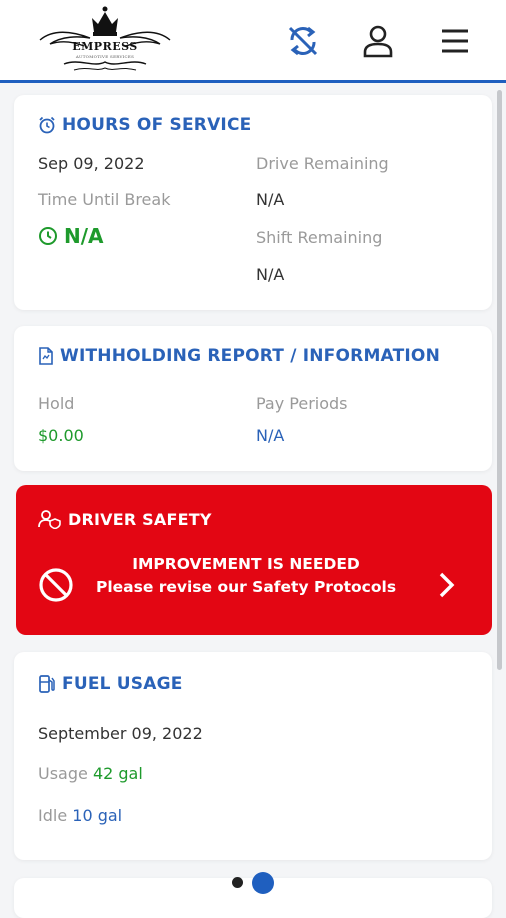  What do you see at coordinates (253, 41) in the screenshot?
I see `app-header: EMPRESS AUTOMOTIVE SERVICES` at bounding box center [253, 41].